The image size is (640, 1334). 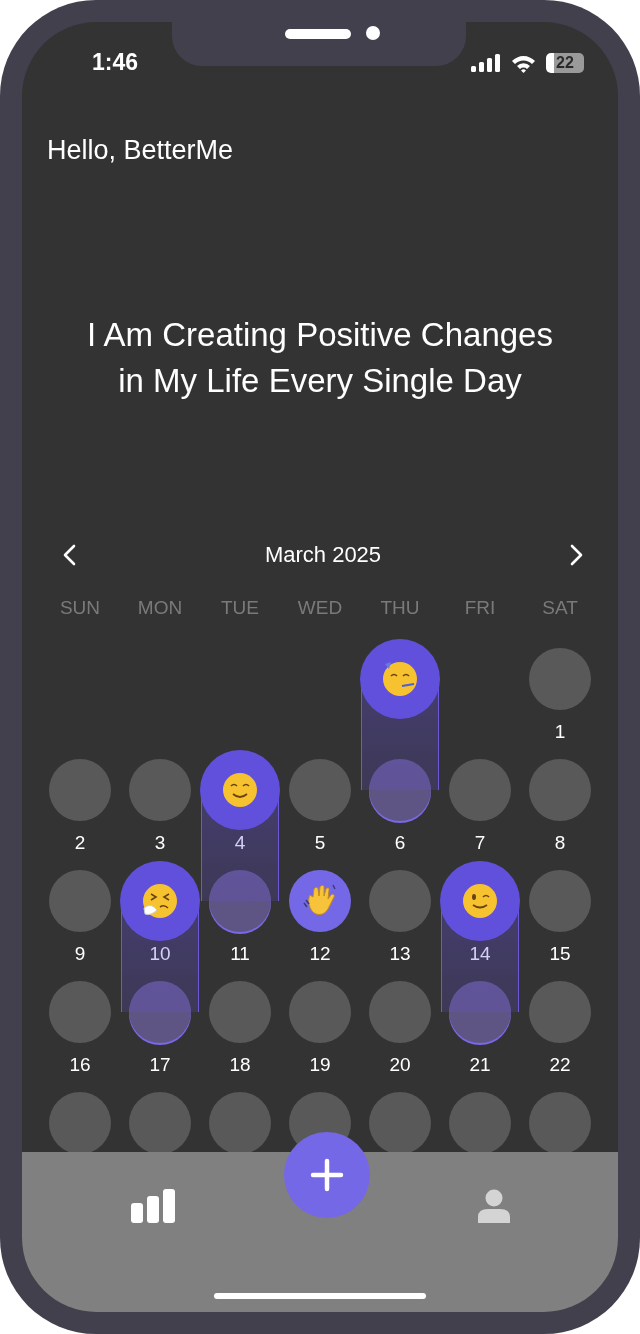 What do you see at coordinates (153, 1206) in the screenshot?
I see `bar-chart-icon` at bounding box center [153, 1206].